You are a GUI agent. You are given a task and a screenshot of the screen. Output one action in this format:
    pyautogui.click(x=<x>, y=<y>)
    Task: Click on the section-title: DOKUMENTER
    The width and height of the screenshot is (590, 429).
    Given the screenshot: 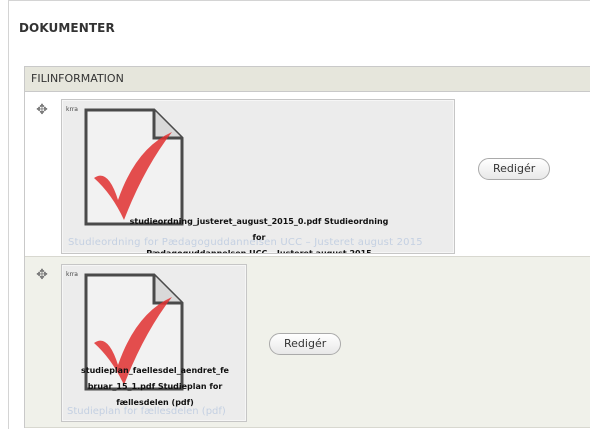 What is the action you would take?
    pyautogui.click(x=67, y=28)
    